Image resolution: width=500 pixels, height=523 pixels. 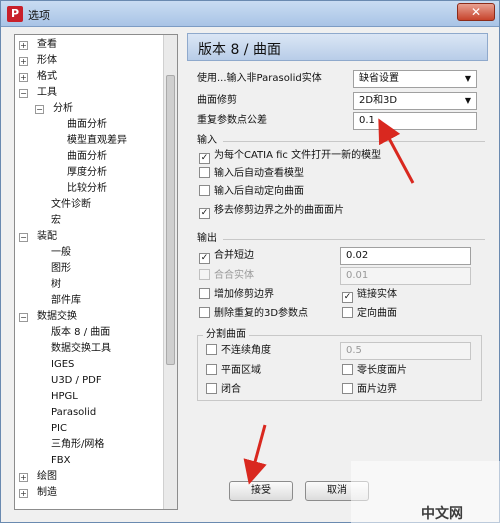 I want to click on checkbox-plane-region: 平面区域, so click(x=233, y=371).